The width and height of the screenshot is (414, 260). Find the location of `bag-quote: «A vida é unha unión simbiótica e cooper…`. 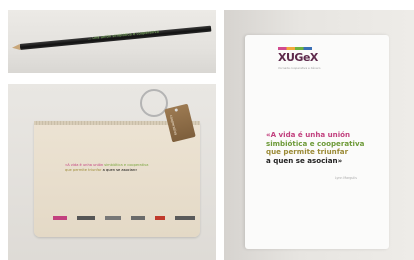

bag-quote: «A vida é unha unión simbiótica e cooper… is located at coordinates (120, 167).